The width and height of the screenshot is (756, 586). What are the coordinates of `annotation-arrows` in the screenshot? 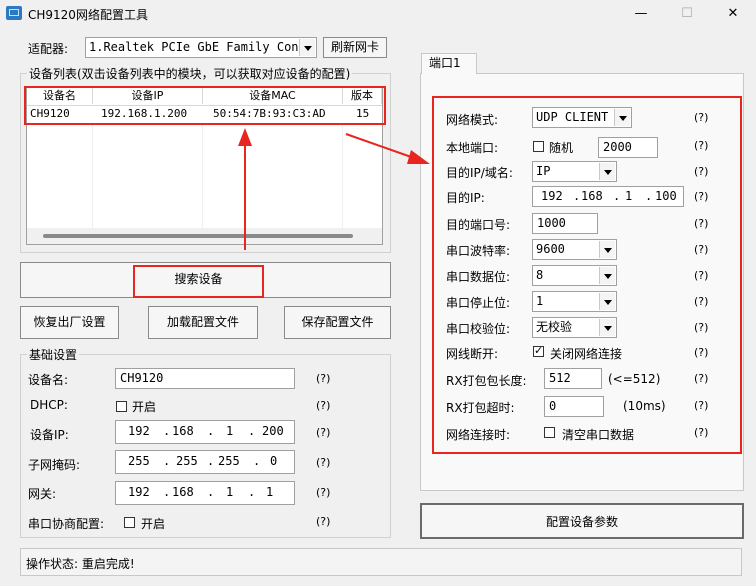 It's located at (334, 189).